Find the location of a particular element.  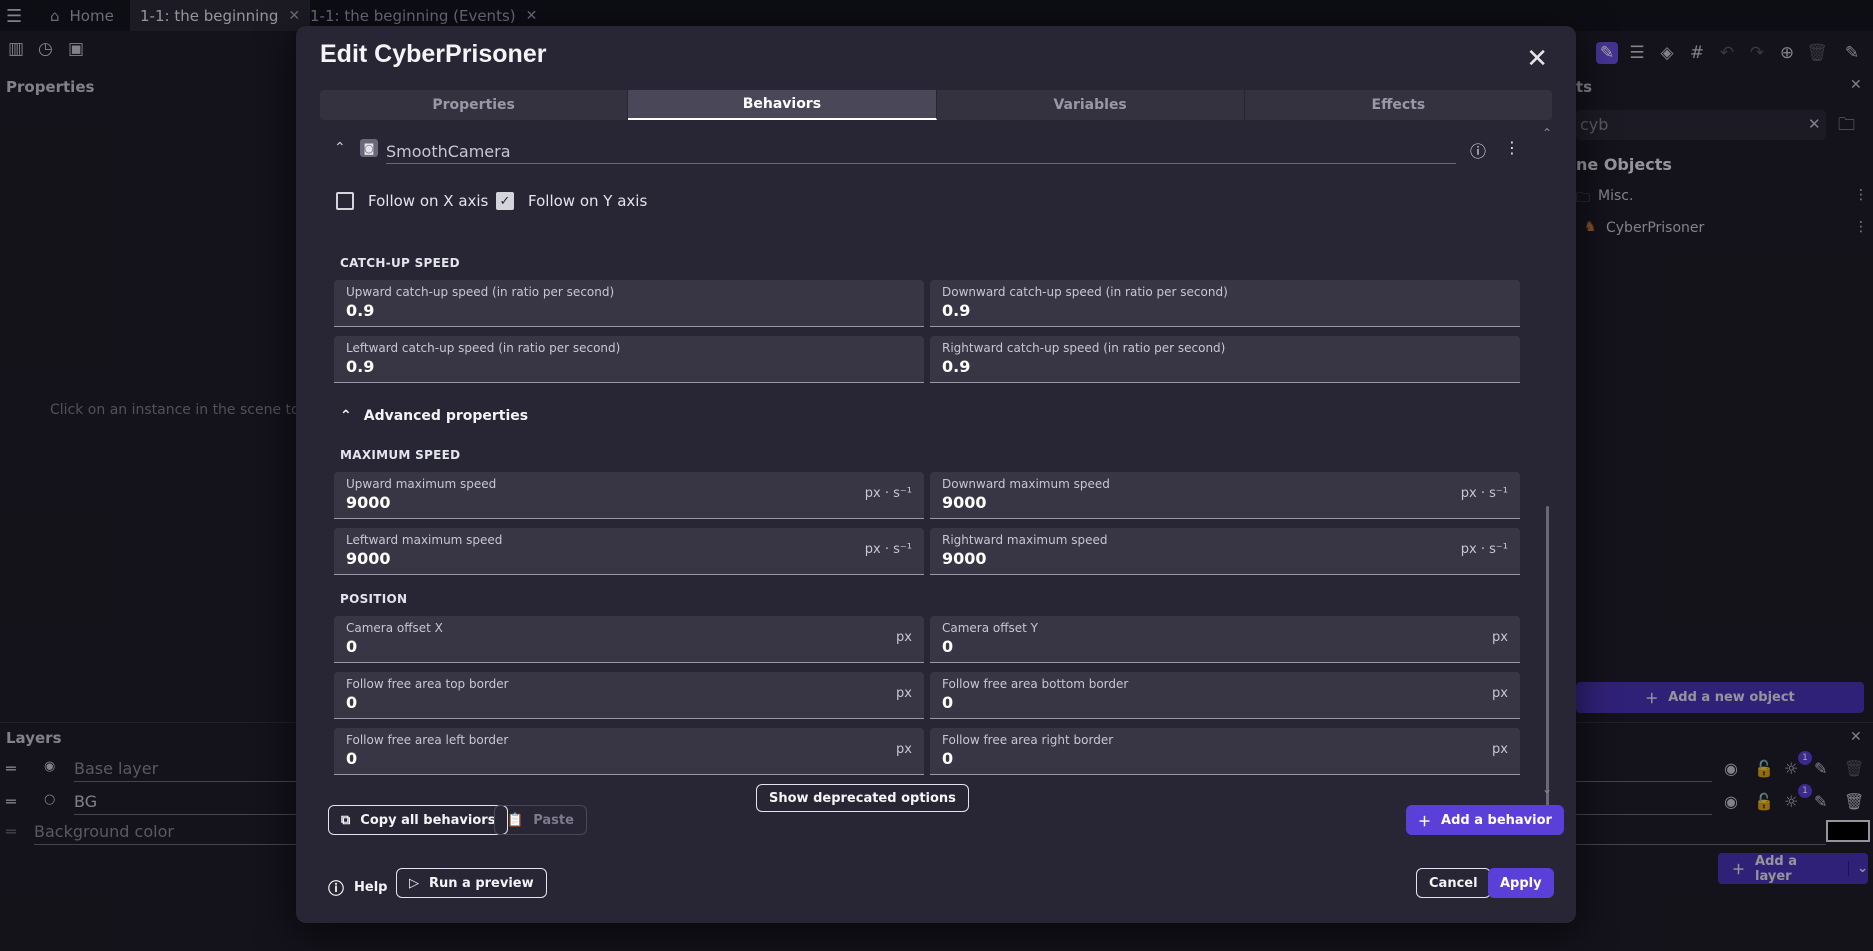

rightward-maxspeed-field: Rightward maximum speed 9000 px · s⁻¹ is located at coordinates (1225, 551).